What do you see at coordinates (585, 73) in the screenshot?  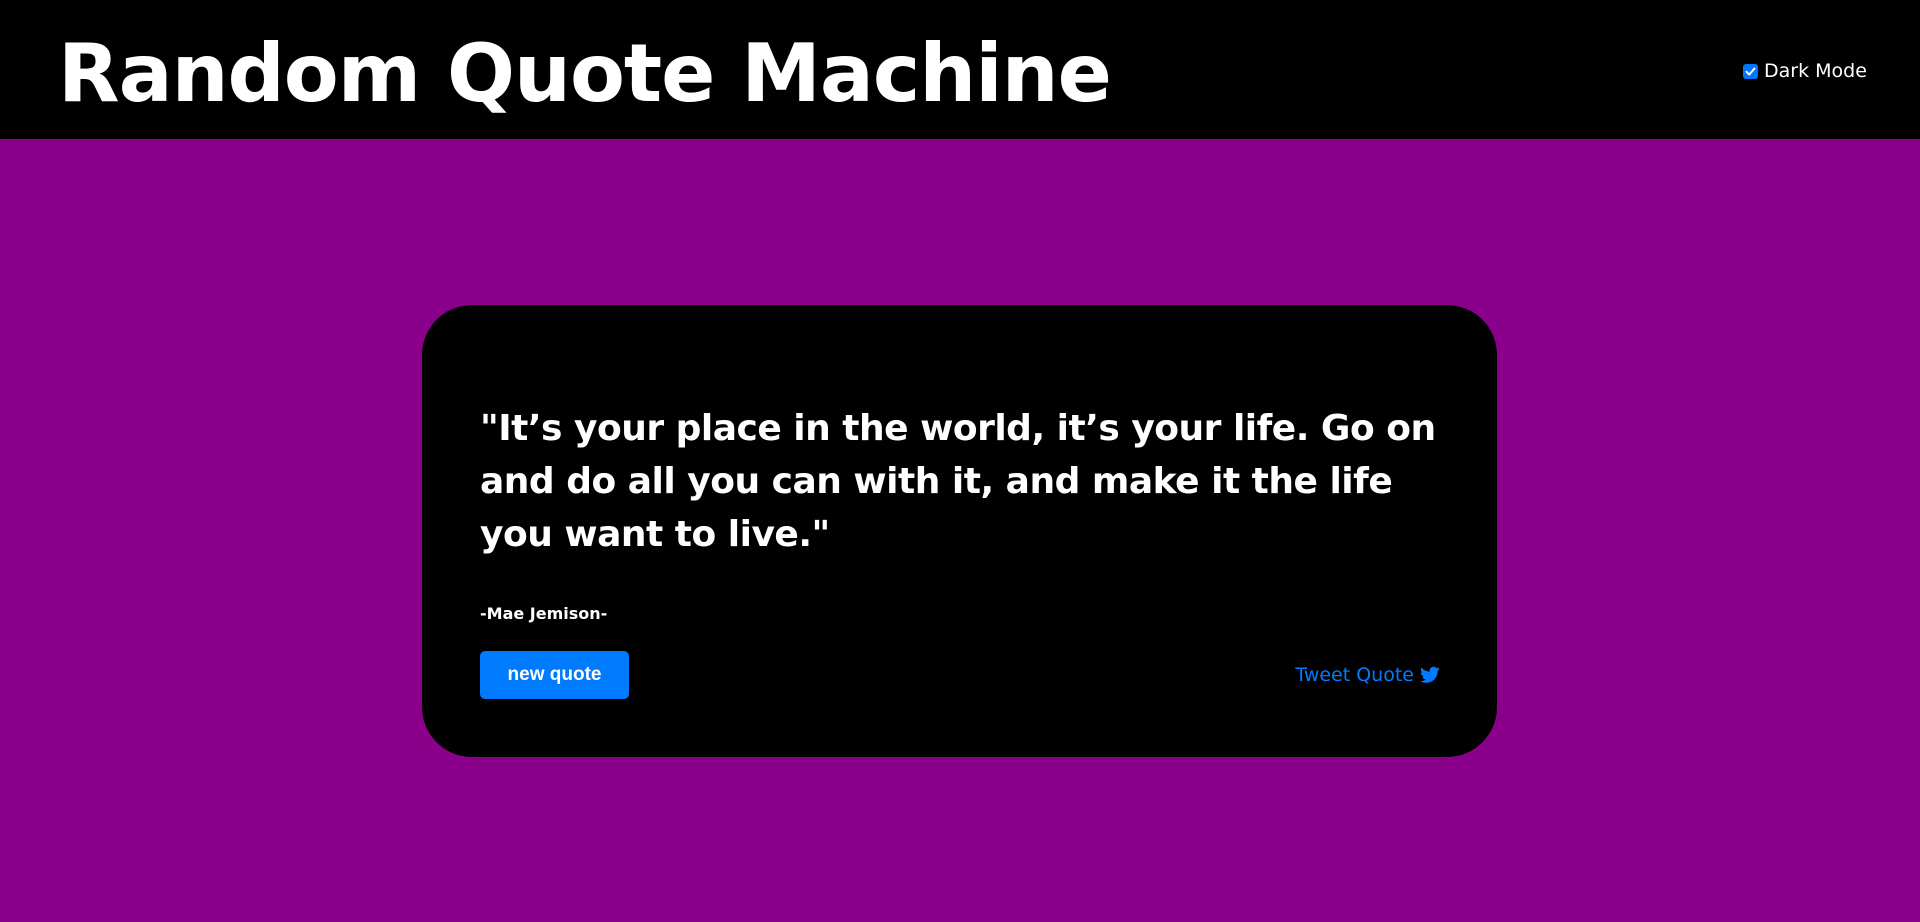 I see `page-title: Random Quote Machine` at bounding box center [585, 73].